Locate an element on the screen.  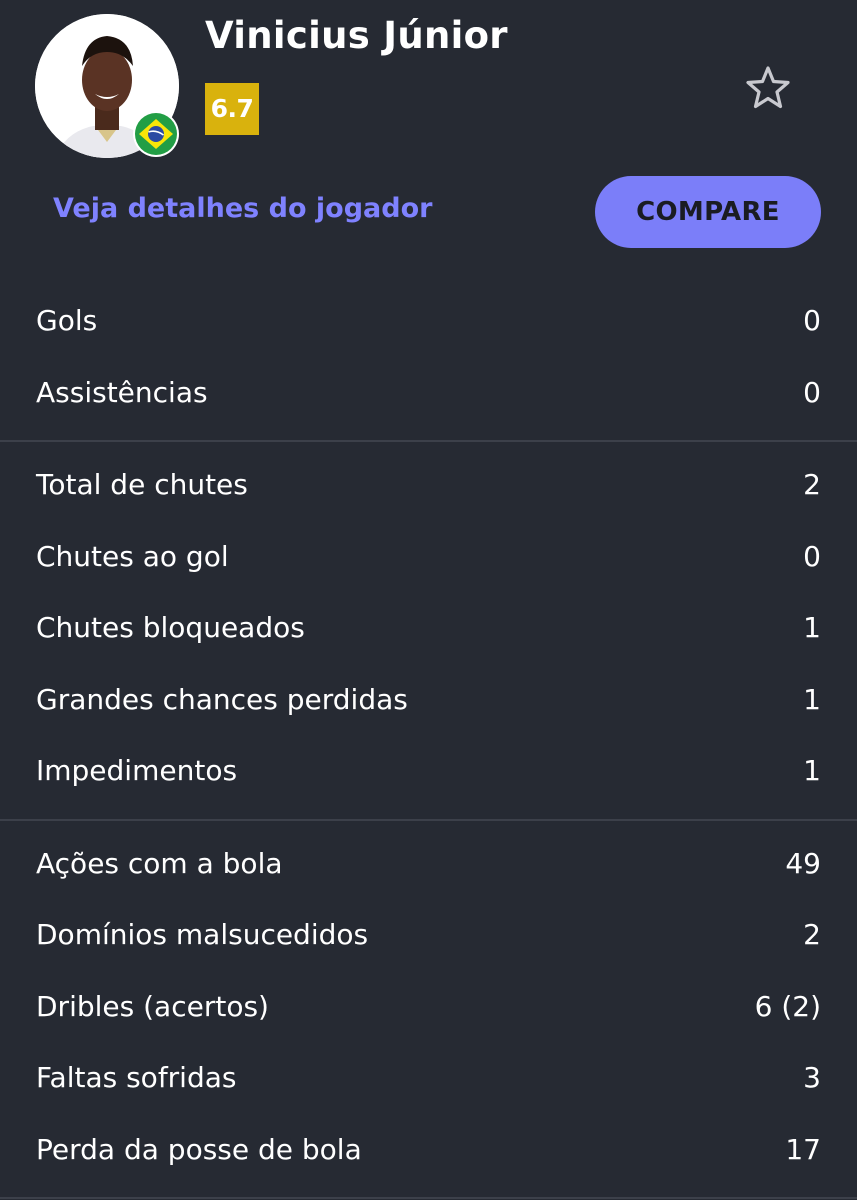
compare-button: COMPARE is located at coordinates (708, 212).